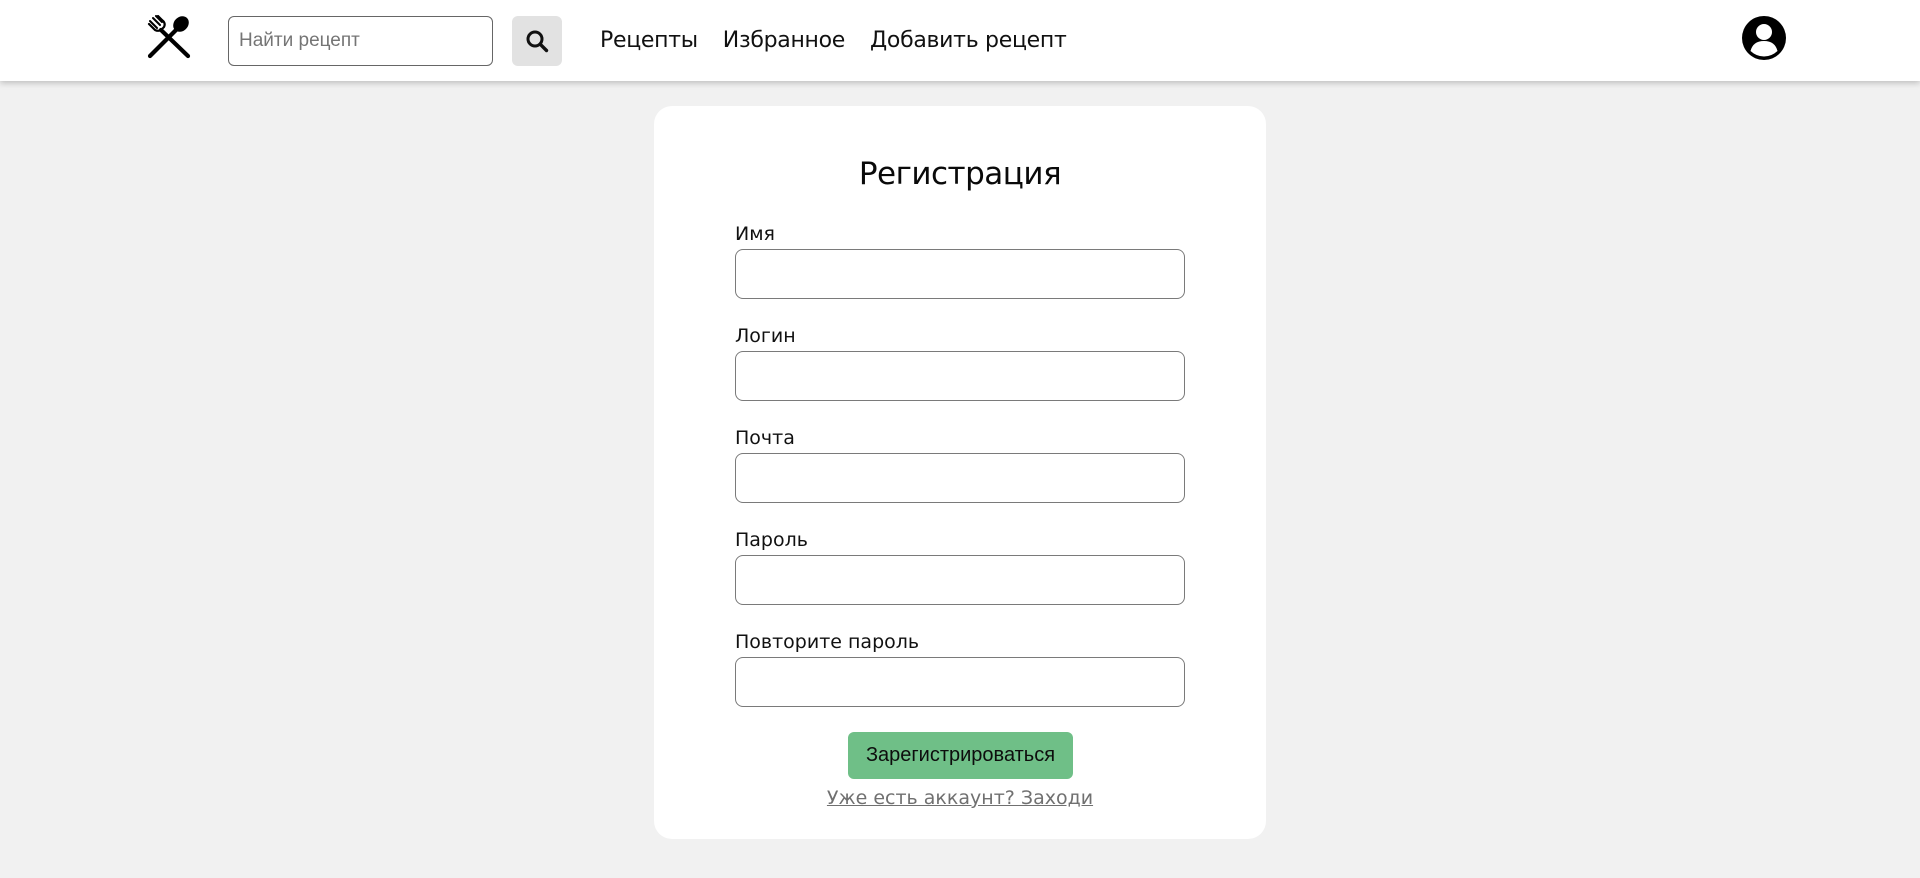  I want to click on register-button: Зарегистрироваться, so click(960, 755).